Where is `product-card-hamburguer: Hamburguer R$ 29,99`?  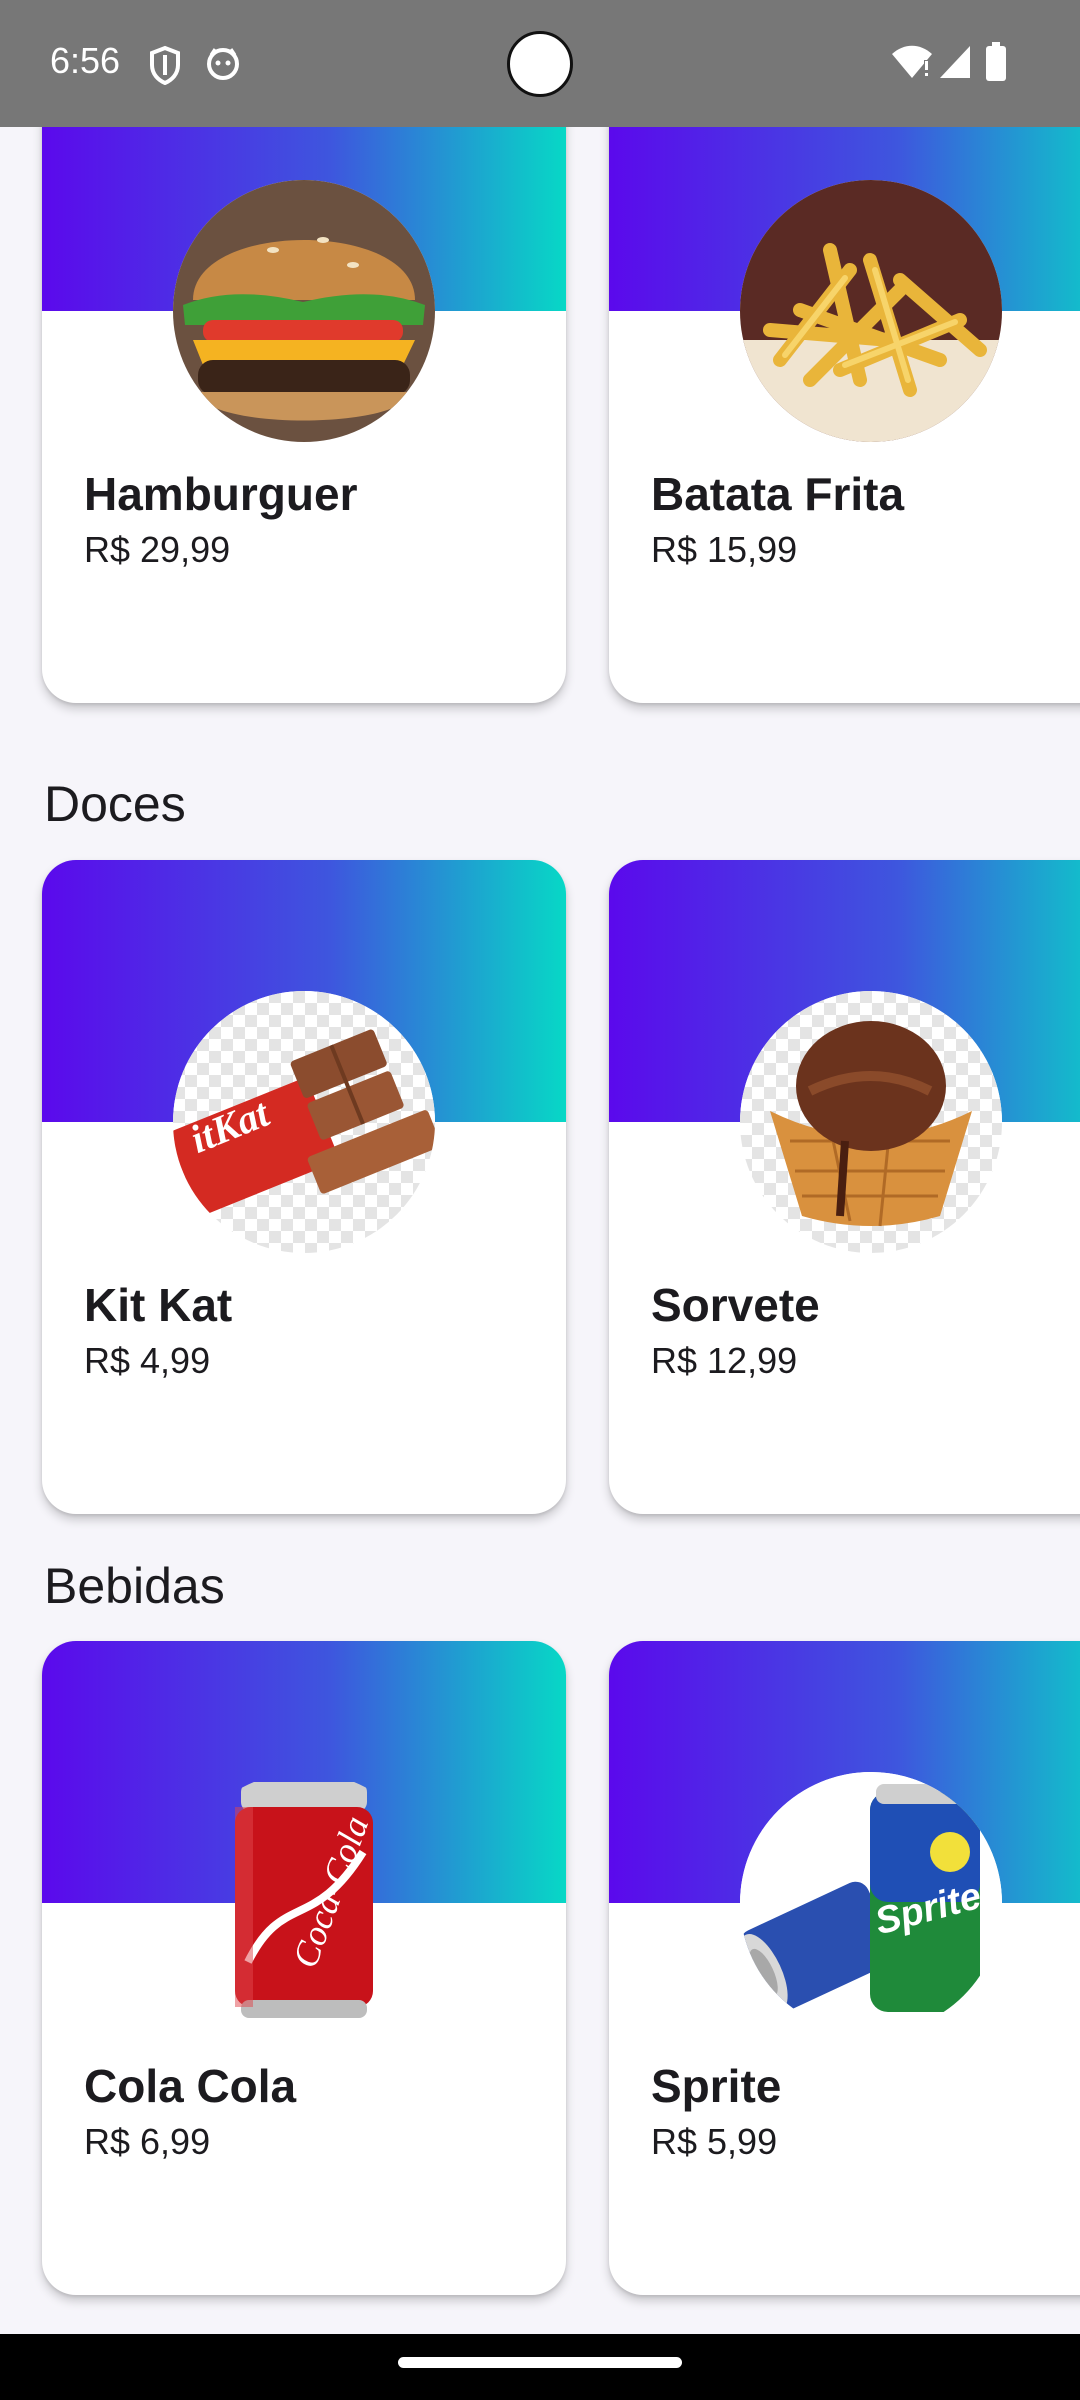
product-card-hamburguer: Hamburguer R$ 29,99 is located at coordinates (304, 415).